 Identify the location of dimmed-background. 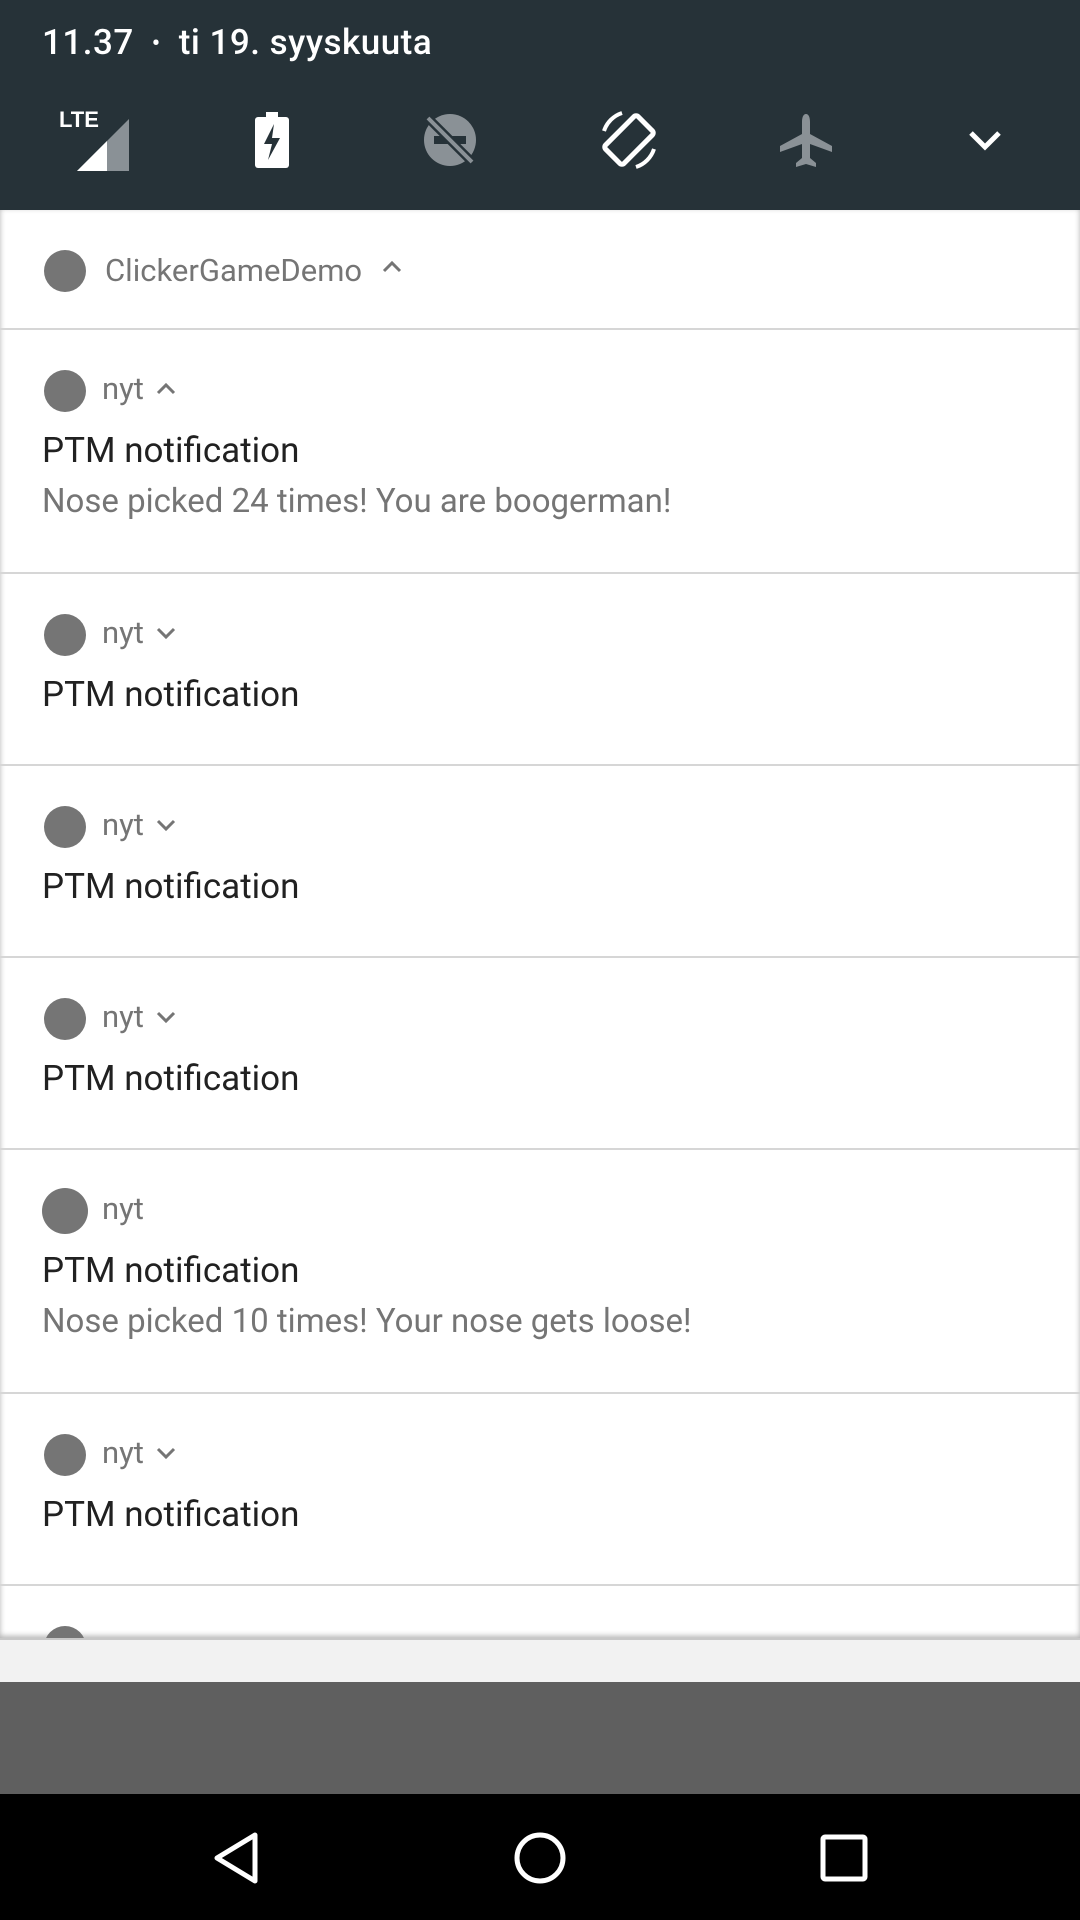
(540, 1738).